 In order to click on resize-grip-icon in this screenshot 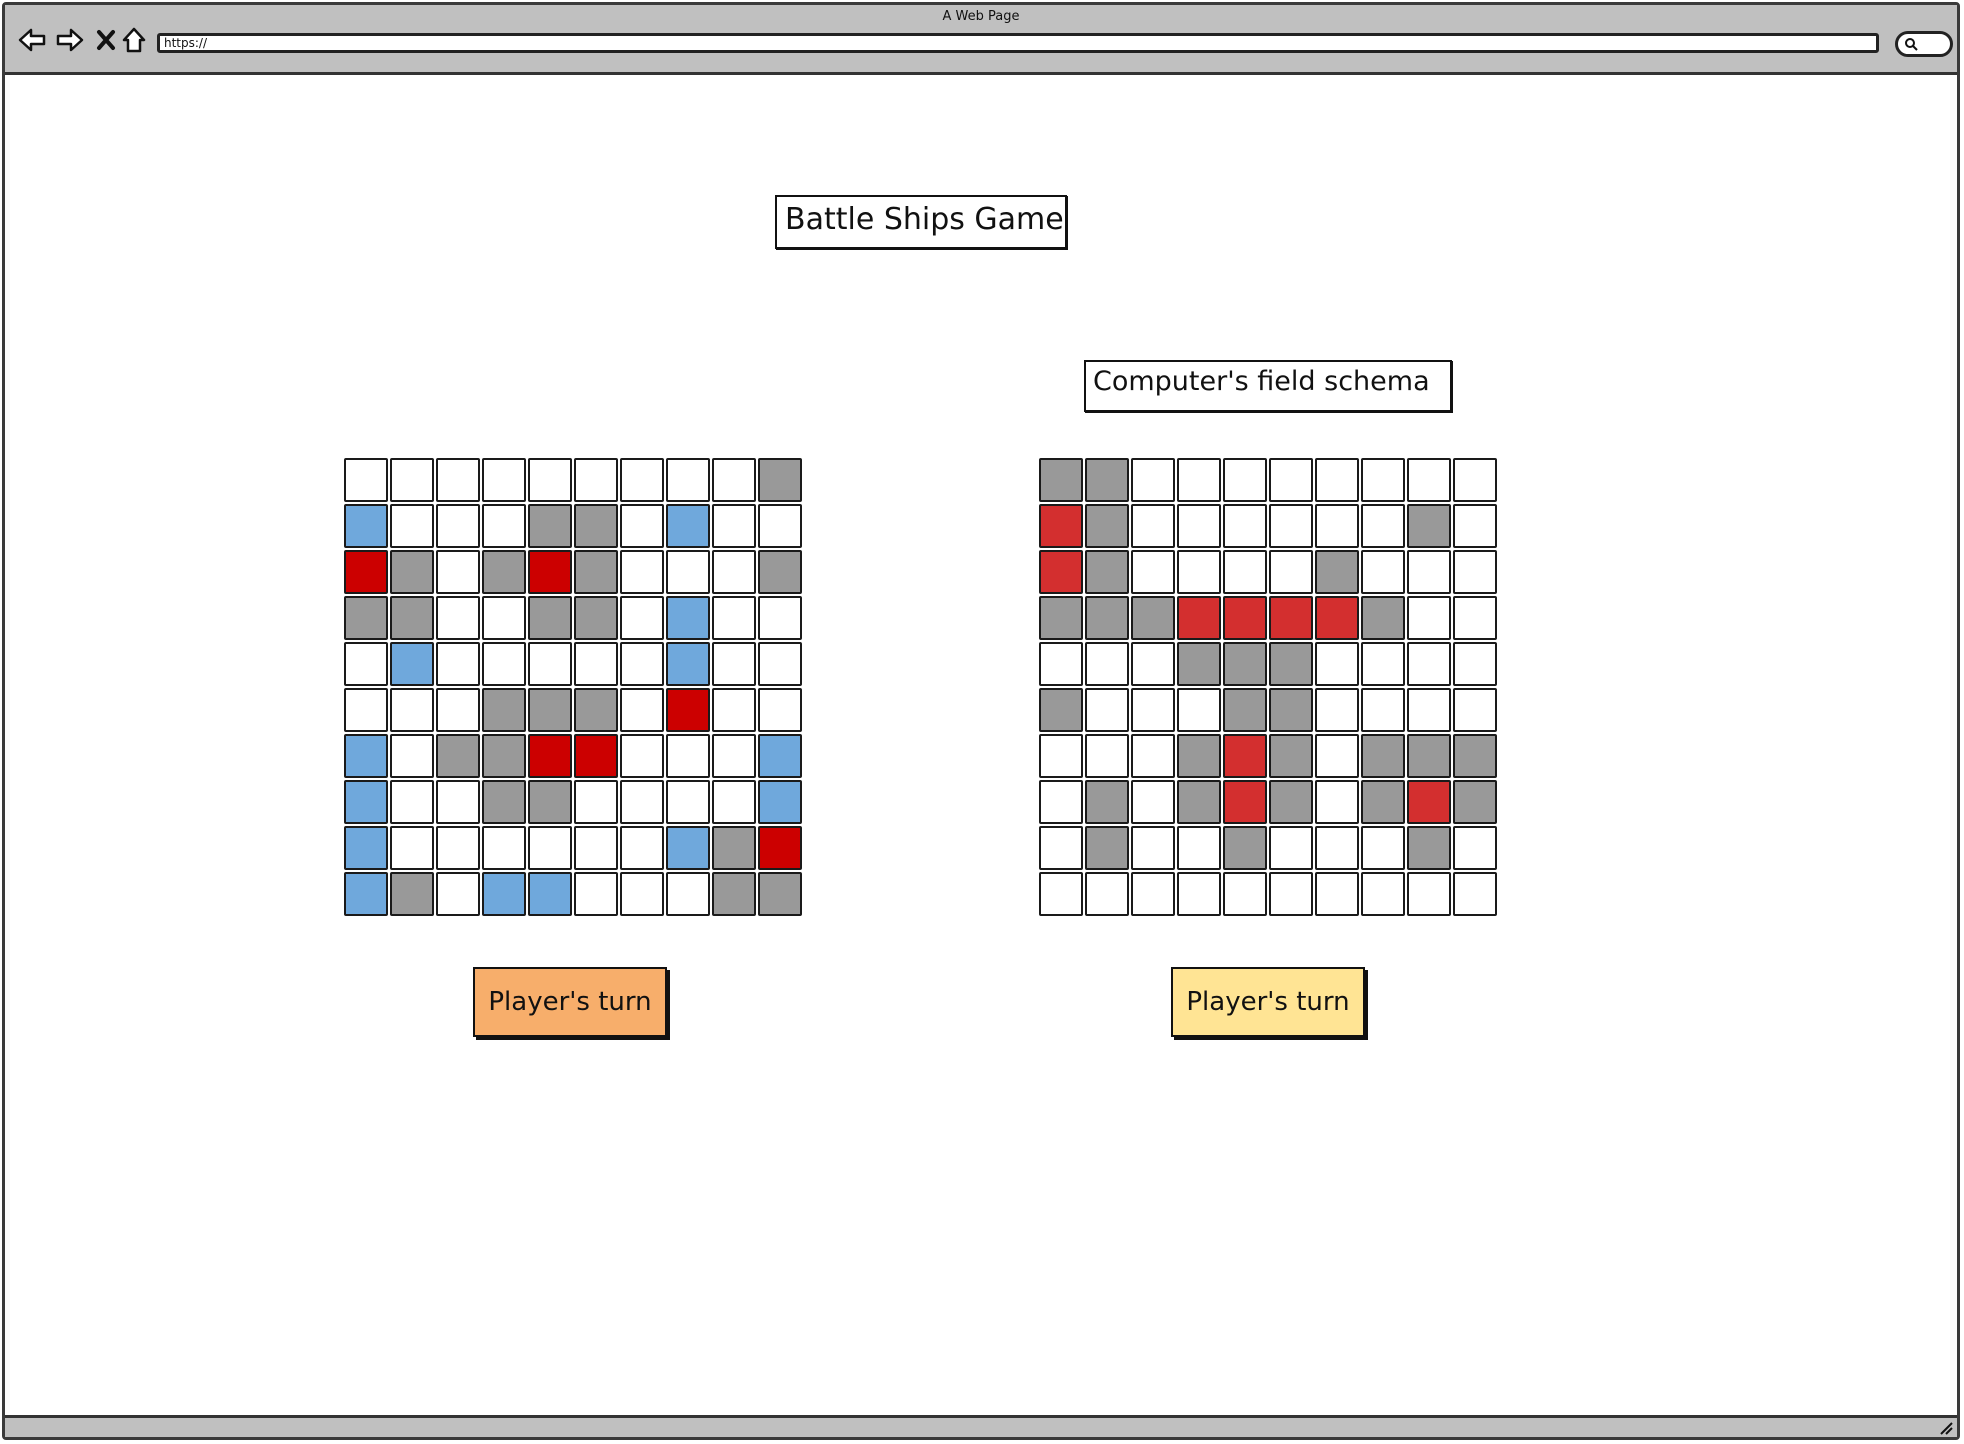, I will do `click(1945, 1427)`.